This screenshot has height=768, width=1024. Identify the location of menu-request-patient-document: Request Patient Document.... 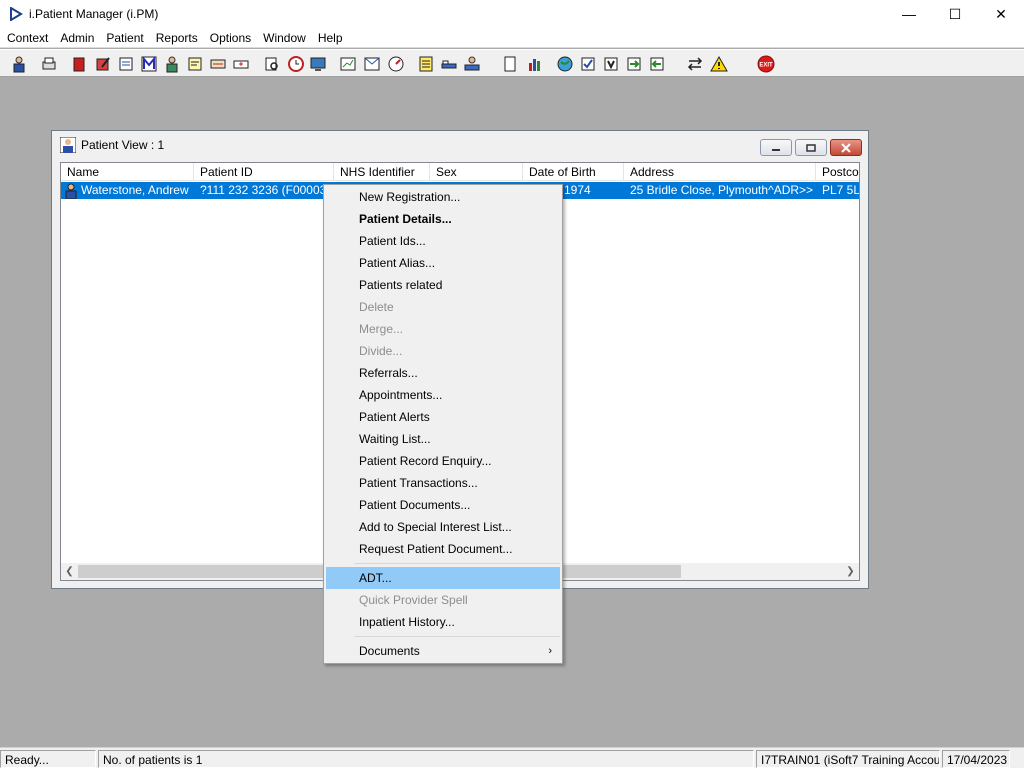
(443, 549).